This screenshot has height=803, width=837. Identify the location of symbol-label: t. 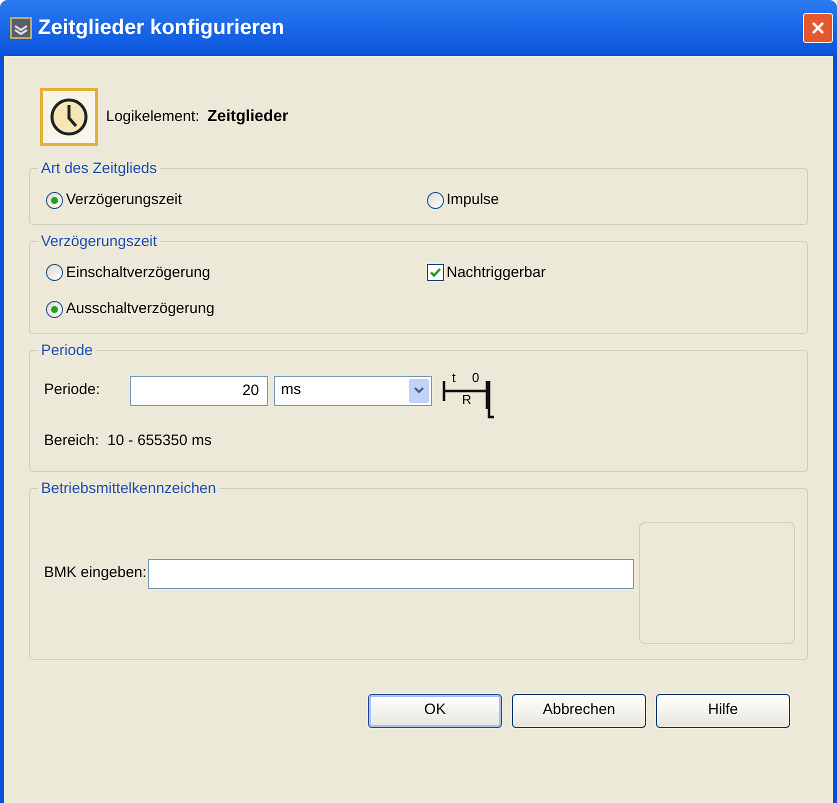
(454, 377).